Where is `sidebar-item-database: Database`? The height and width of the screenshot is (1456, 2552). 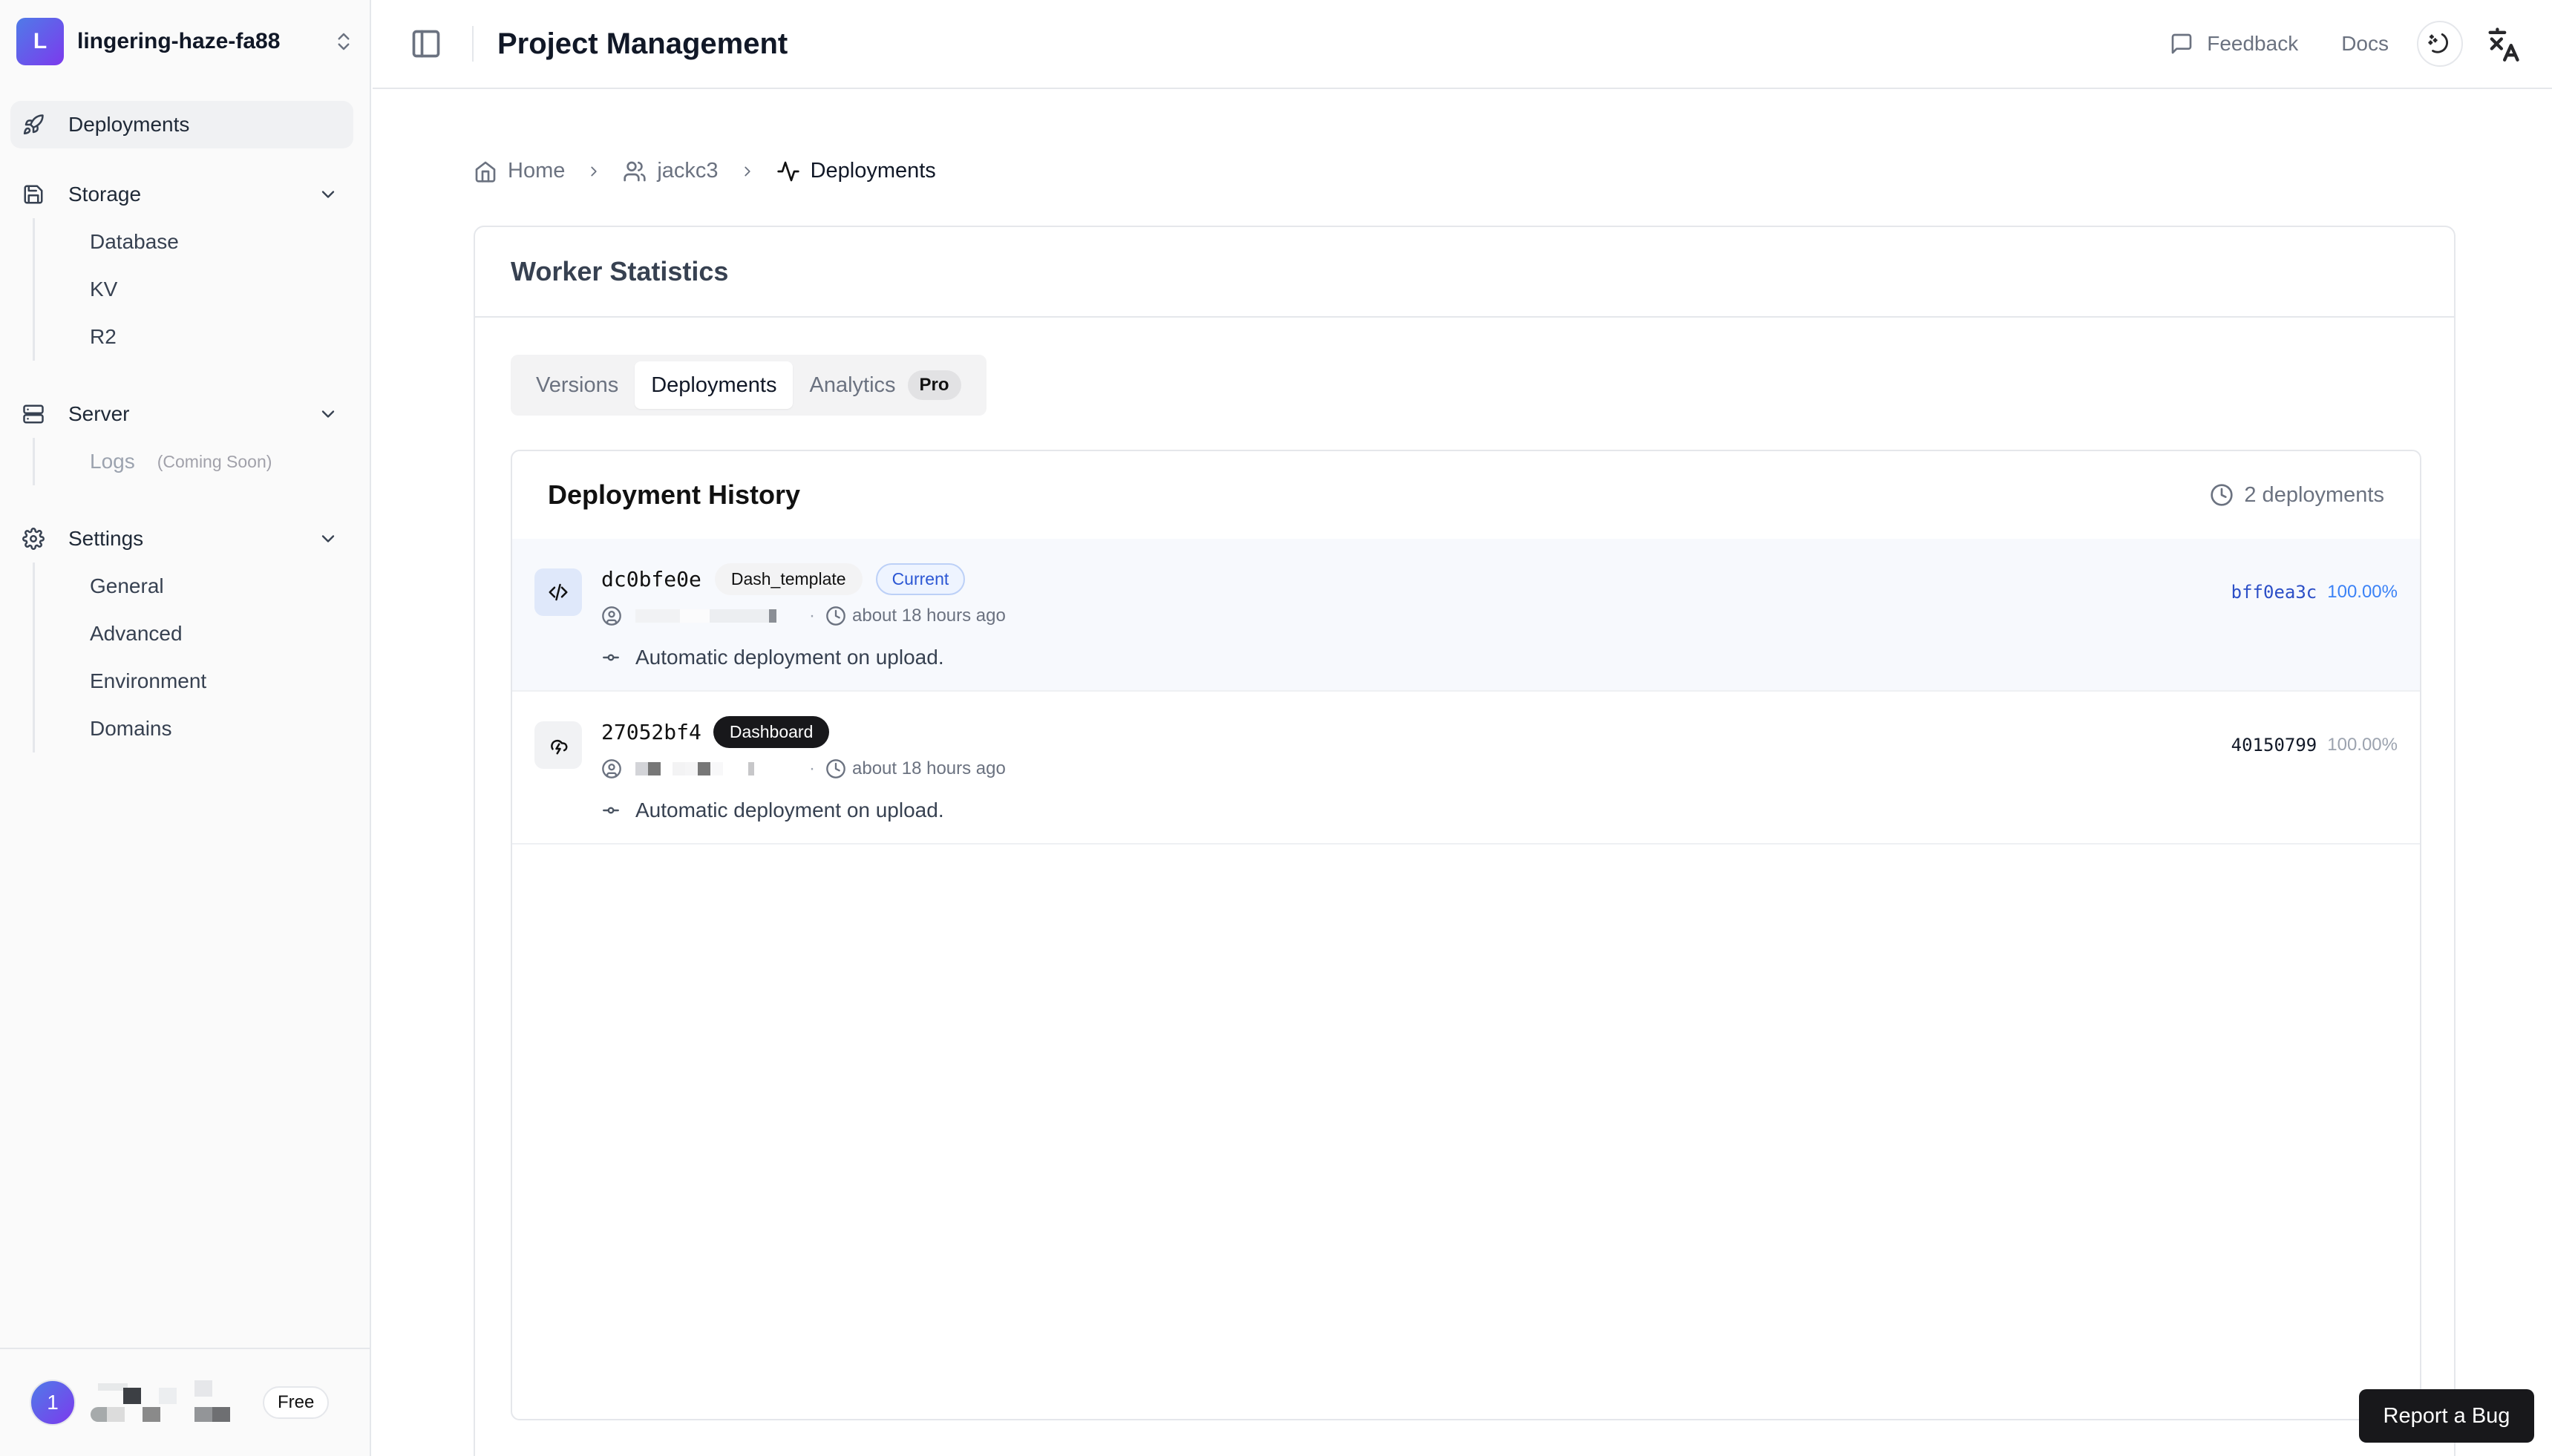 sidebar-item-database: Database is located at coordinates (194, 242).